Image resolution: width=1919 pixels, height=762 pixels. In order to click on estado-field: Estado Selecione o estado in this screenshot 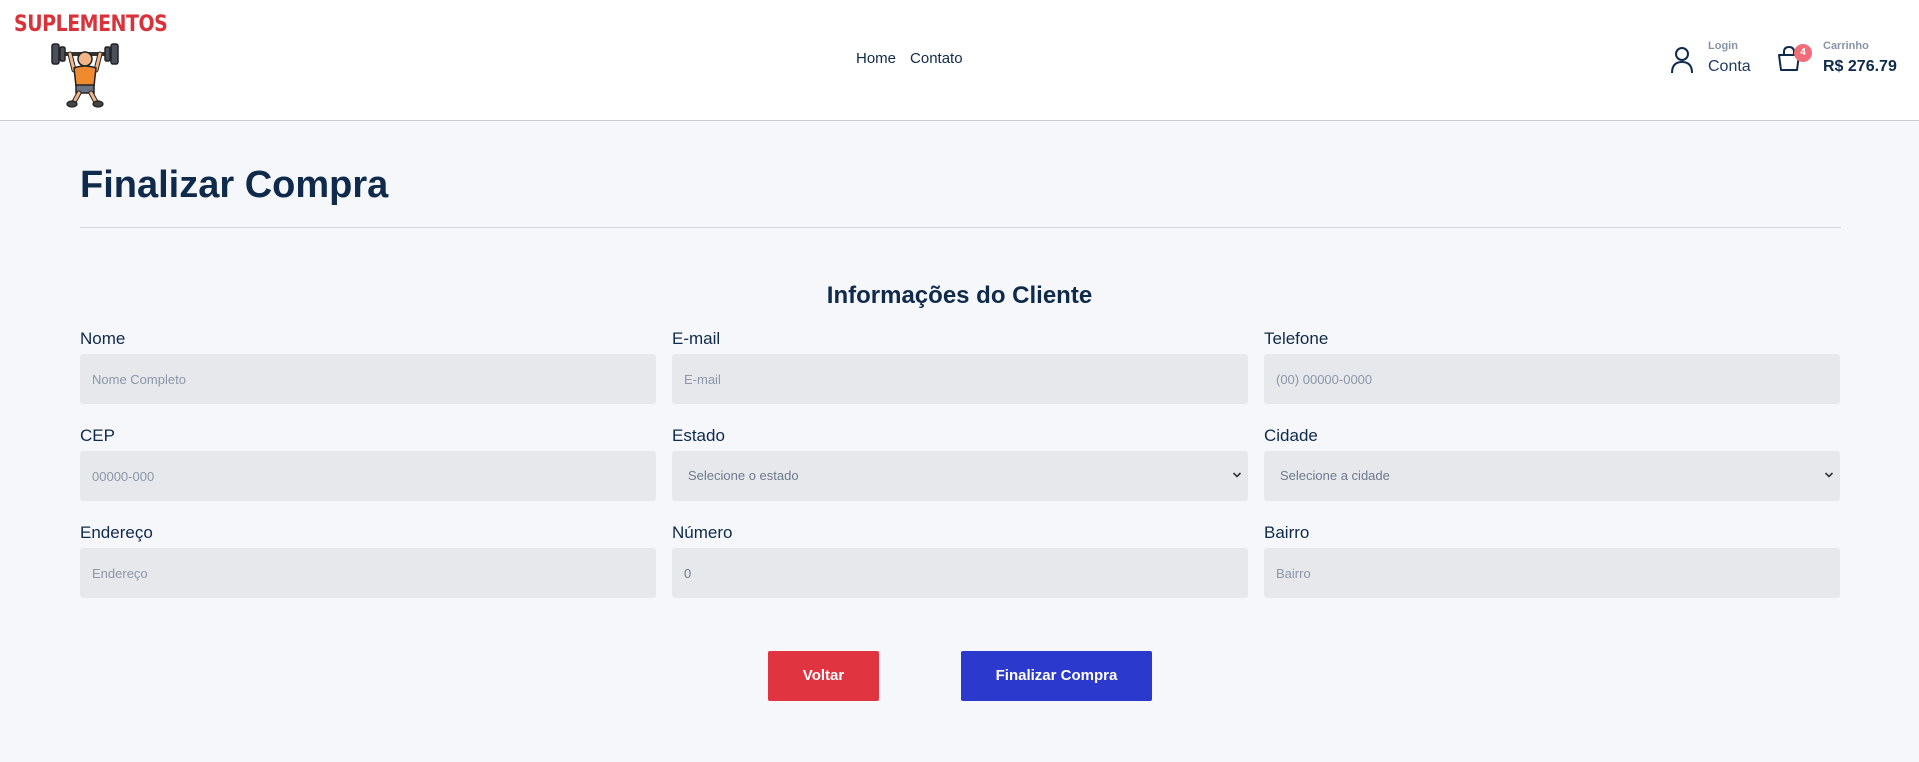, I will do `click(960, 463)`.